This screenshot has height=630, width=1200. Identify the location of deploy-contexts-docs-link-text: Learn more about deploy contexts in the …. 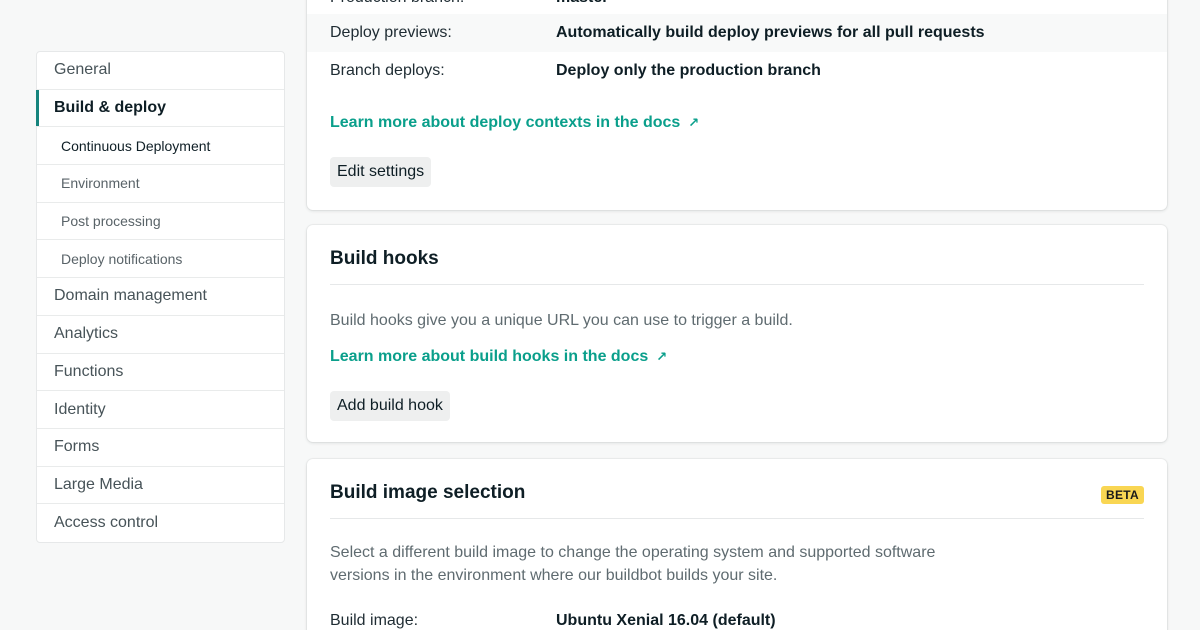
(505, 122).